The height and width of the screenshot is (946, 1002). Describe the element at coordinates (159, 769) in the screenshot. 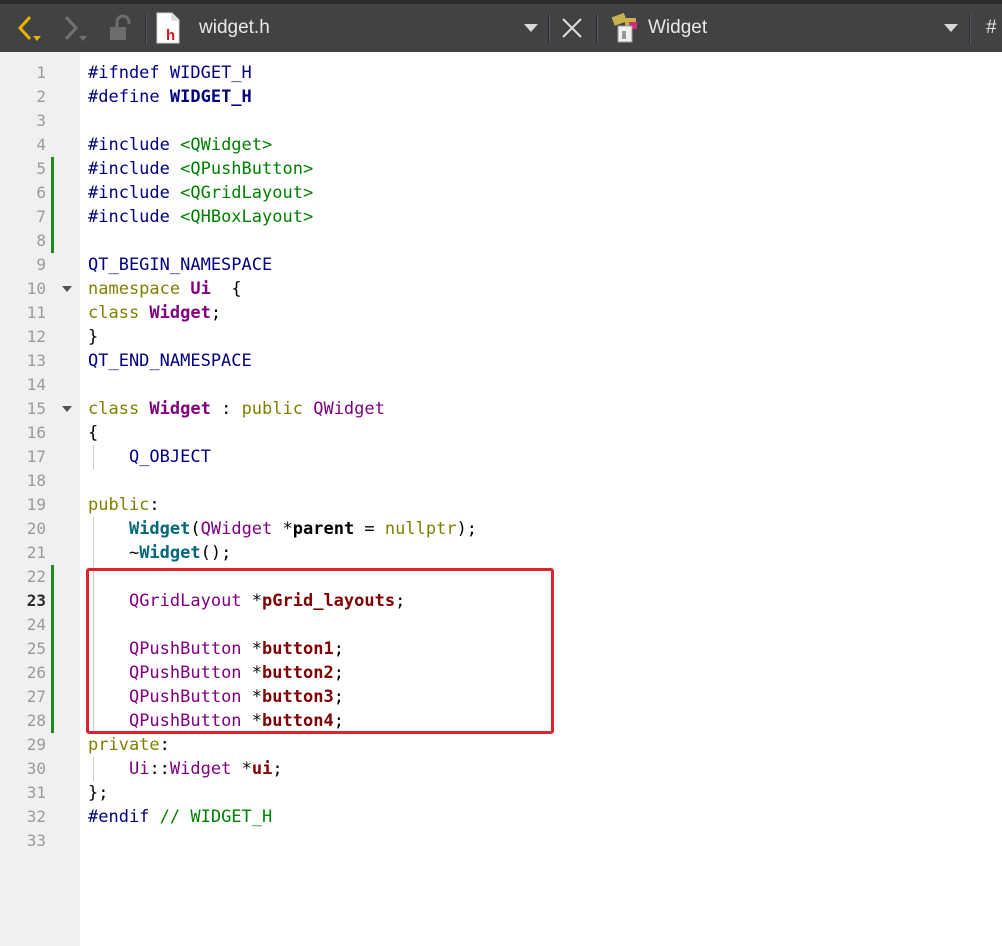

I see `code-token: ::` at that location.